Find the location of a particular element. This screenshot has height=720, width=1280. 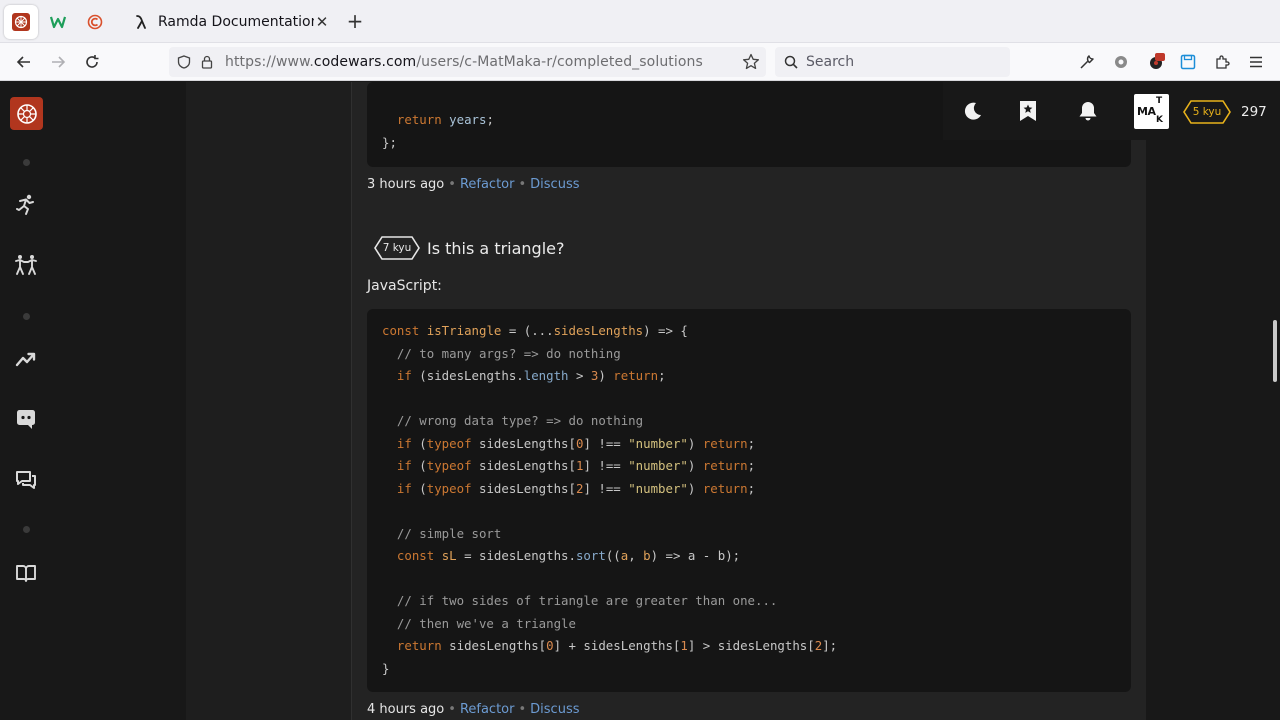

codewars-logo is located at coordinates (26, 113).